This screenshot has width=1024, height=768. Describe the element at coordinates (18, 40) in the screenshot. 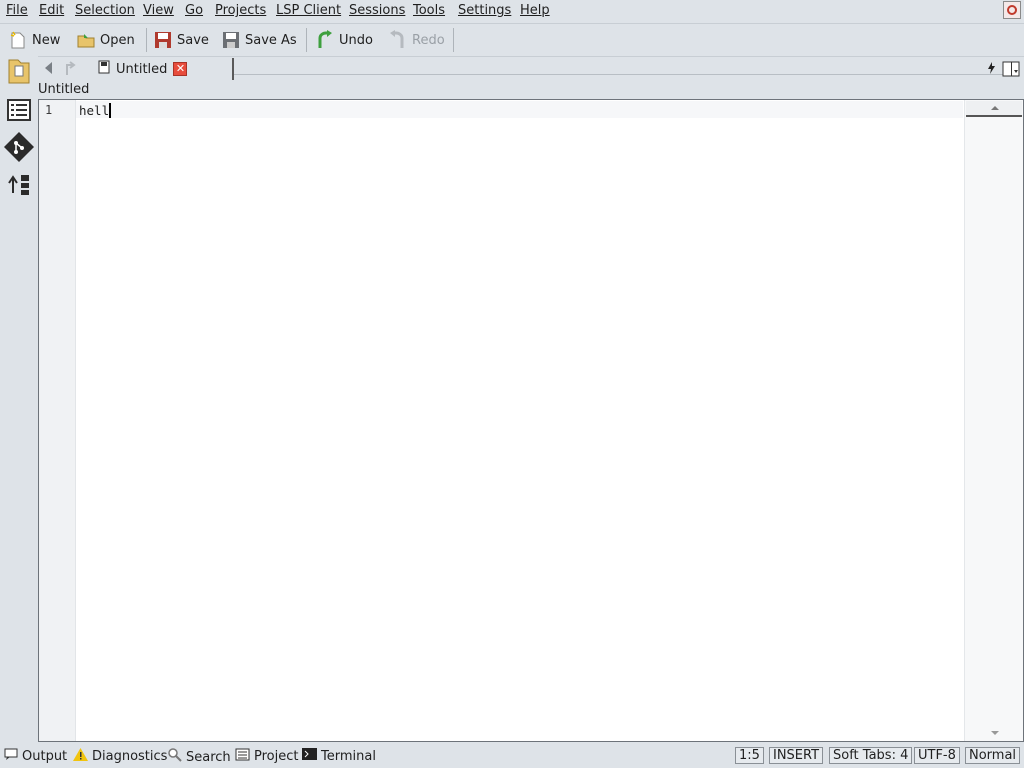

I see `new-document-icon` at that location.